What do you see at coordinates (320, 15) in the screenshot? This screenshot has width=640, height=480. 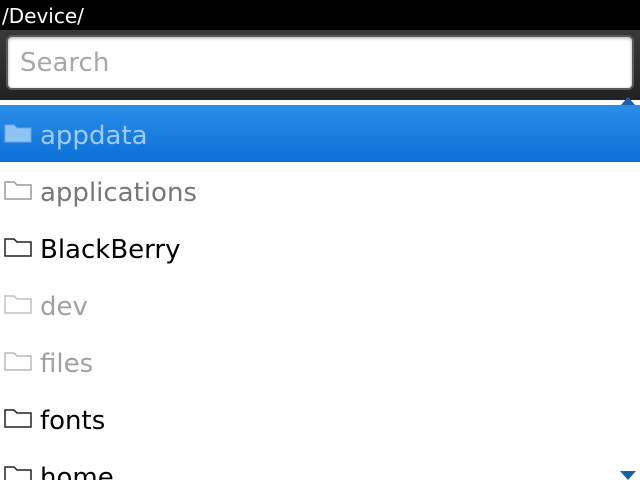 I see `path-title: /Device/` at bounding box center [320, 15].